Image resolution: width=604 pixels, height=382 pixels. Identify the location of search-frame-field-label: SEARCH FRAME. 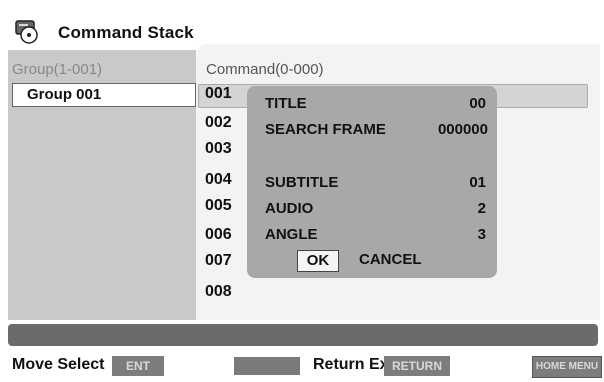
(325, 129).